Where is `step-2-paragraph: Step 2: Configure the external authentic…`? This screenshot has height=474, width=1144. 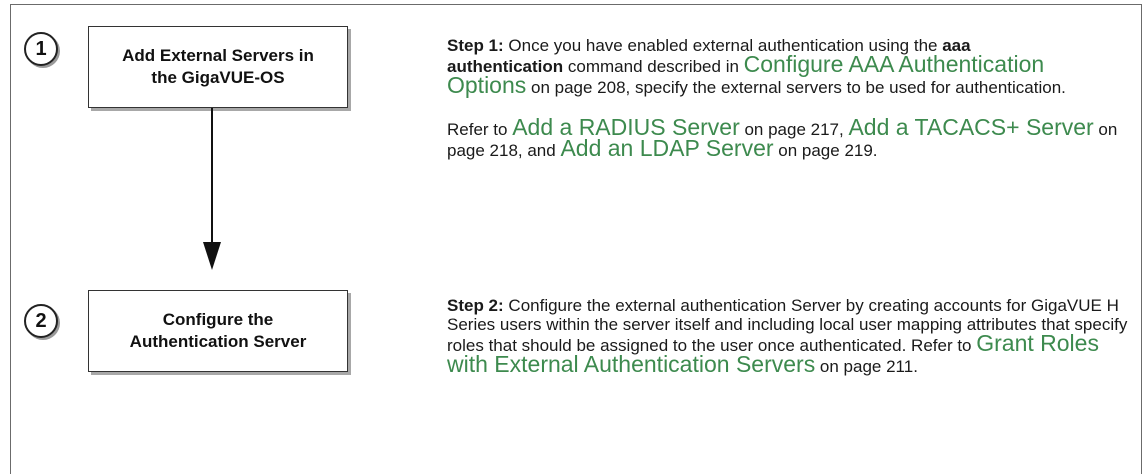
step-2-paragraph: Step 2: Configure the external authentic… is located at coordinates (792, 336).